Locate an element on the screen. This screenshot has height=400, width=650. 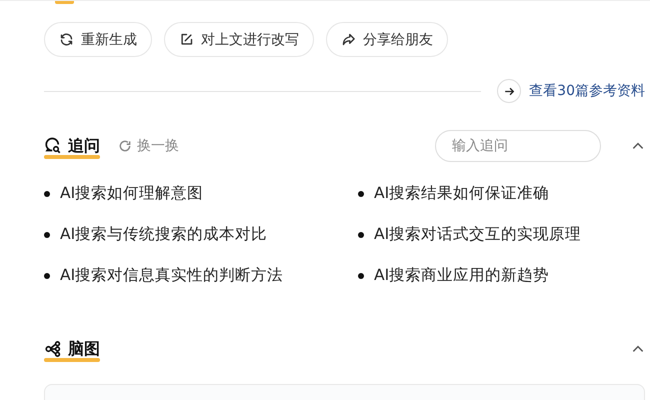
follow-up-input: 输入追问 is located at coordinates (518, 146).